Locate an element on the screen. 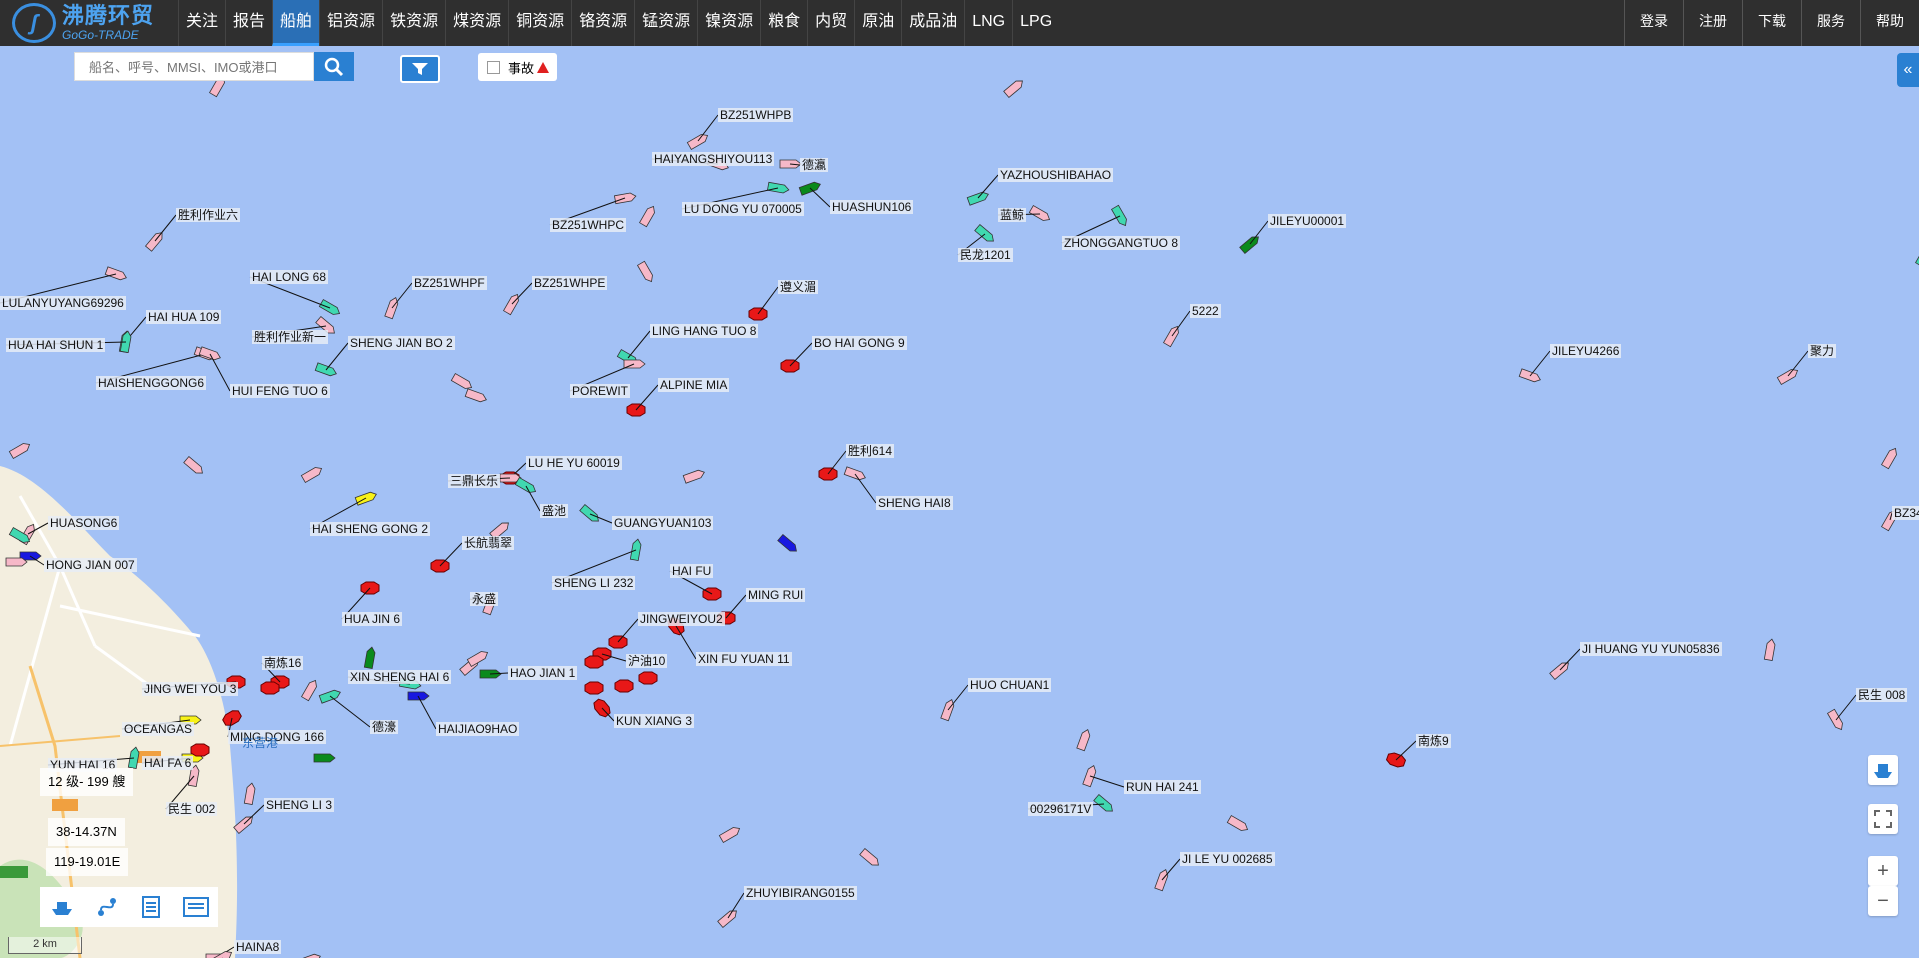 The image size is (1919, 958). vessel-label: MING RUI is located at coordinates (776, 595).